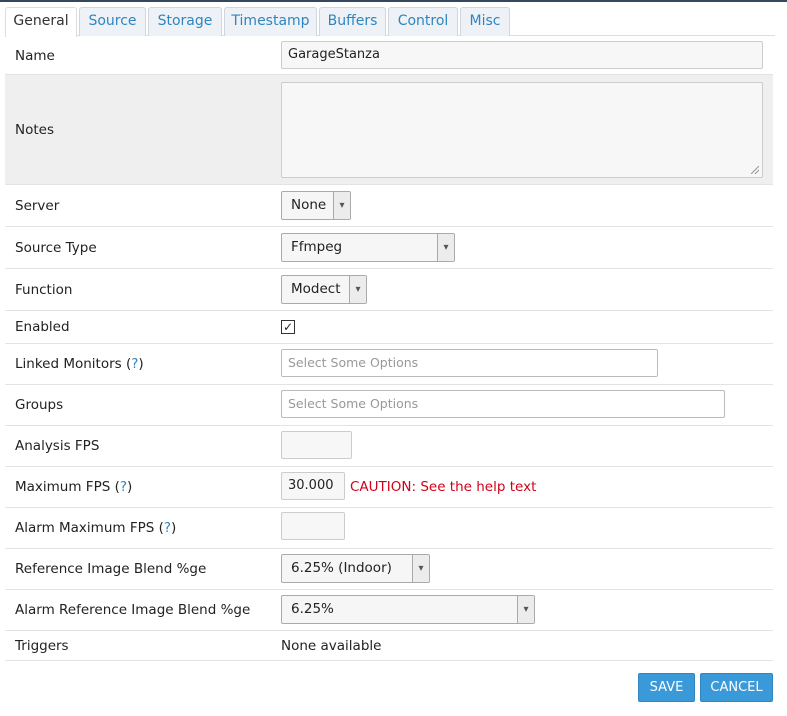  What do you see at coordinates (63, 487) in the screenshot?
I see `maximum-fps-label-text: Maximum FPS` at bounding box center [63, 487].